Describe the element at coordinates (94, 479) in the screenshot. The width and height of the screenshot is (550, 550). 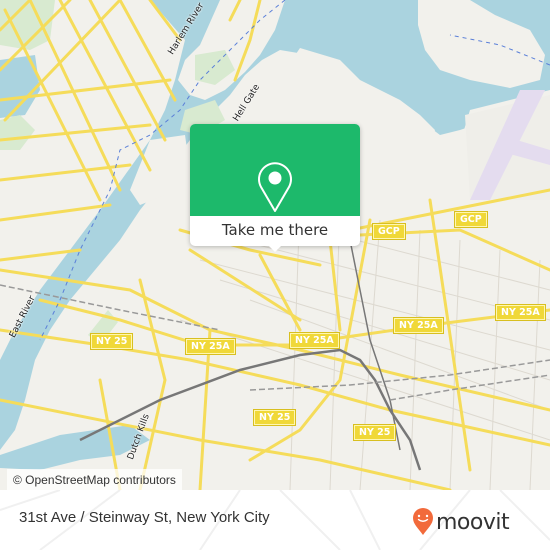
I see `map-attribution: © OpenStreetMap contributors` at that location.